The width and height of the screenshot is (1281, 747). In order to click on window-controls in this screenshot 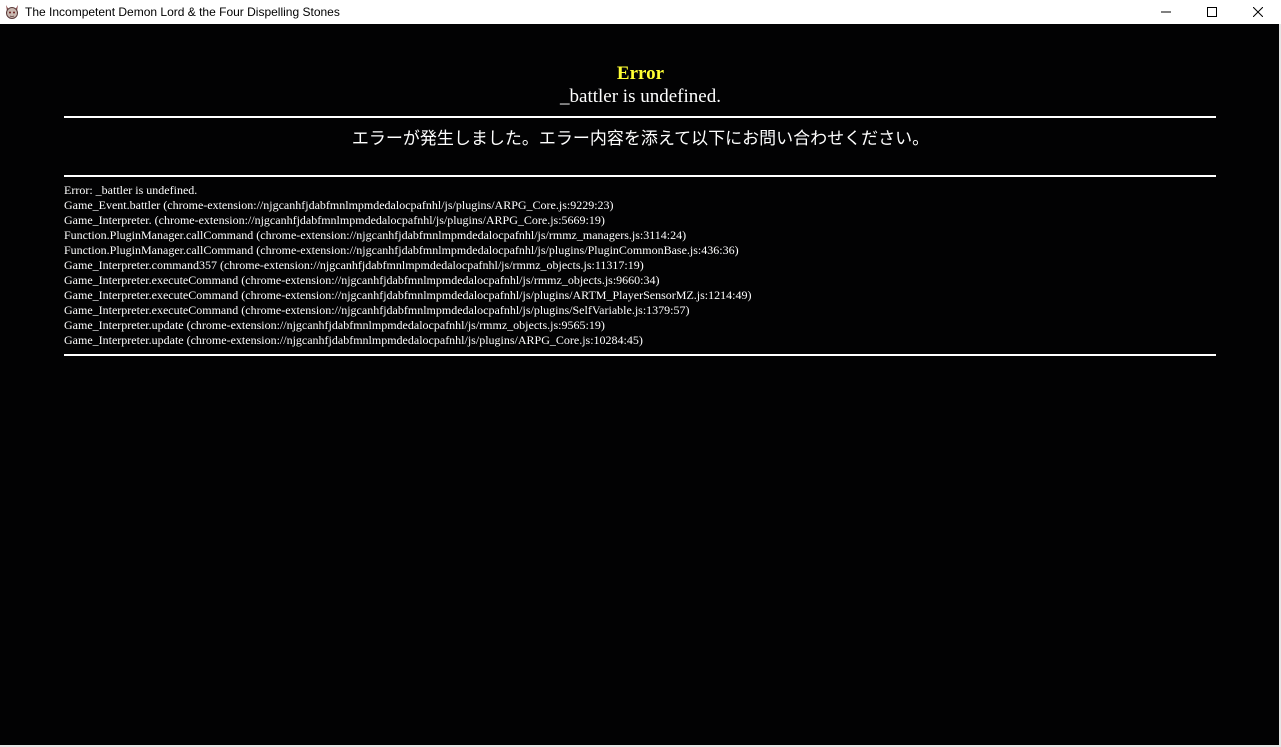, I will do `click(1212, 12)`.